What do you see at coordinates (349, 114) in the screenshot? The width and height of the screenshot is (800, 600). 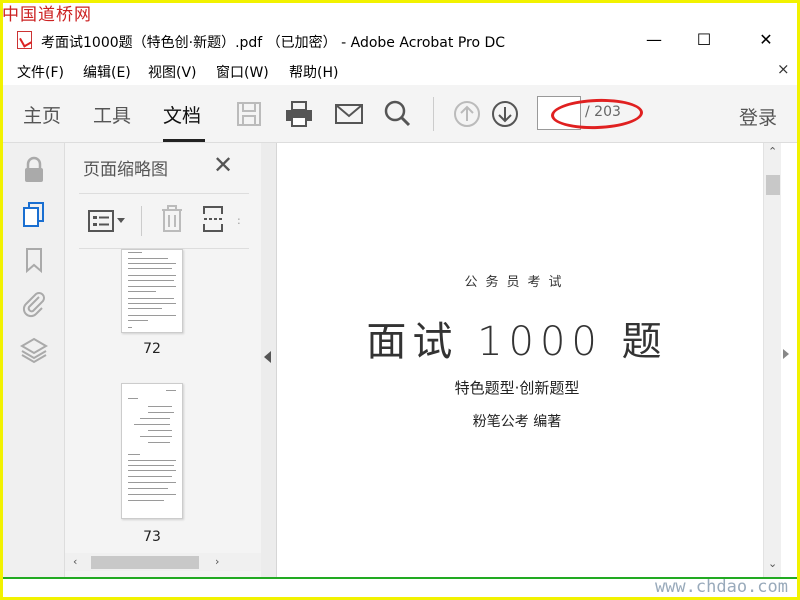 I see `email-icon` at bounding box center [349, 114].